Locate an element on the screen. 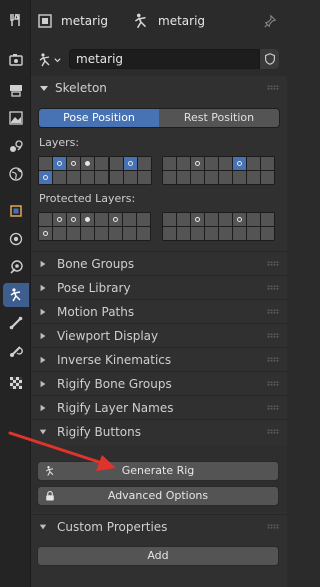  generate-rig-button: Generate Rig is located at coordinates (158, 471).